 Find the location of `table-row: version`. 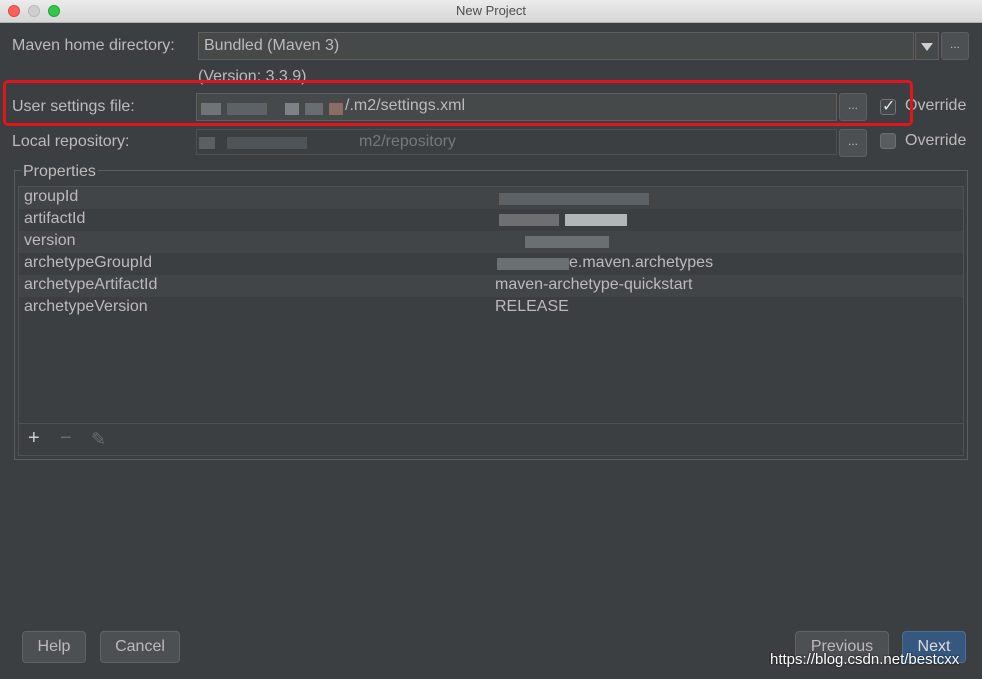

table-row: version is located at coordinates (491, 242).